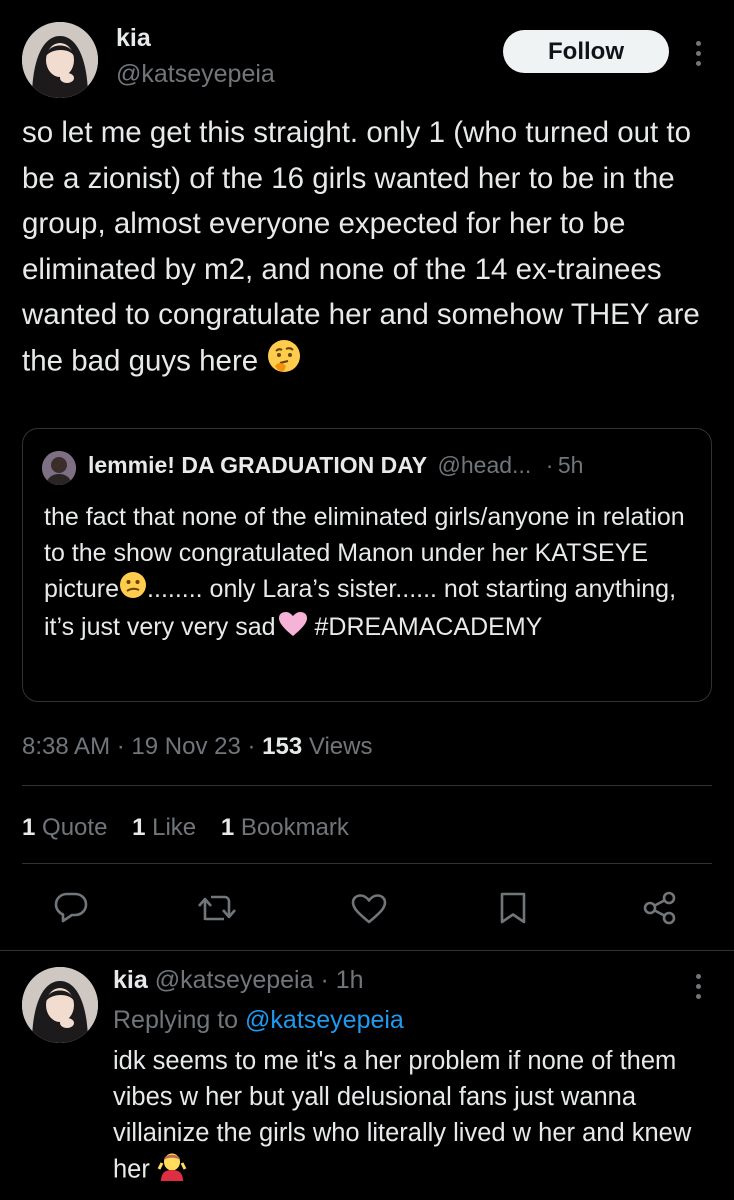 The image size is (734, 1200). What do you see at coordinates (660, 908) in the screenshot?
I see `share-icon` at bounding box center [660, 908].